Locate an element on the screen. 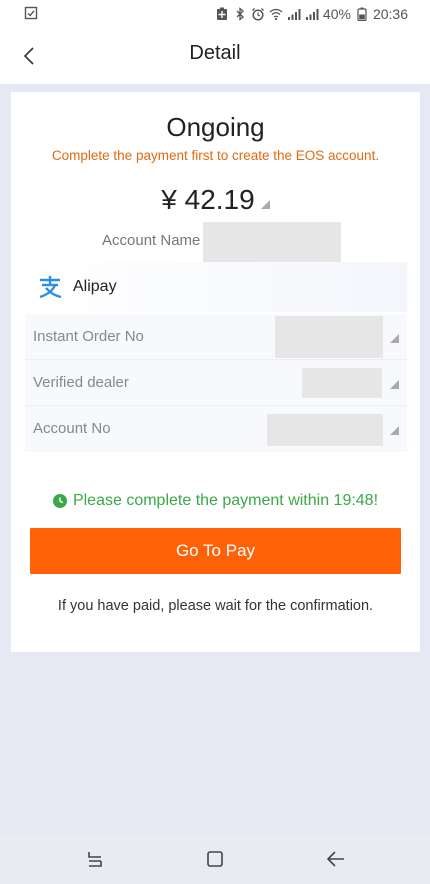 This screenshot has width=430, height=884. back-arrow-icon is located at coordinates (335, 859).